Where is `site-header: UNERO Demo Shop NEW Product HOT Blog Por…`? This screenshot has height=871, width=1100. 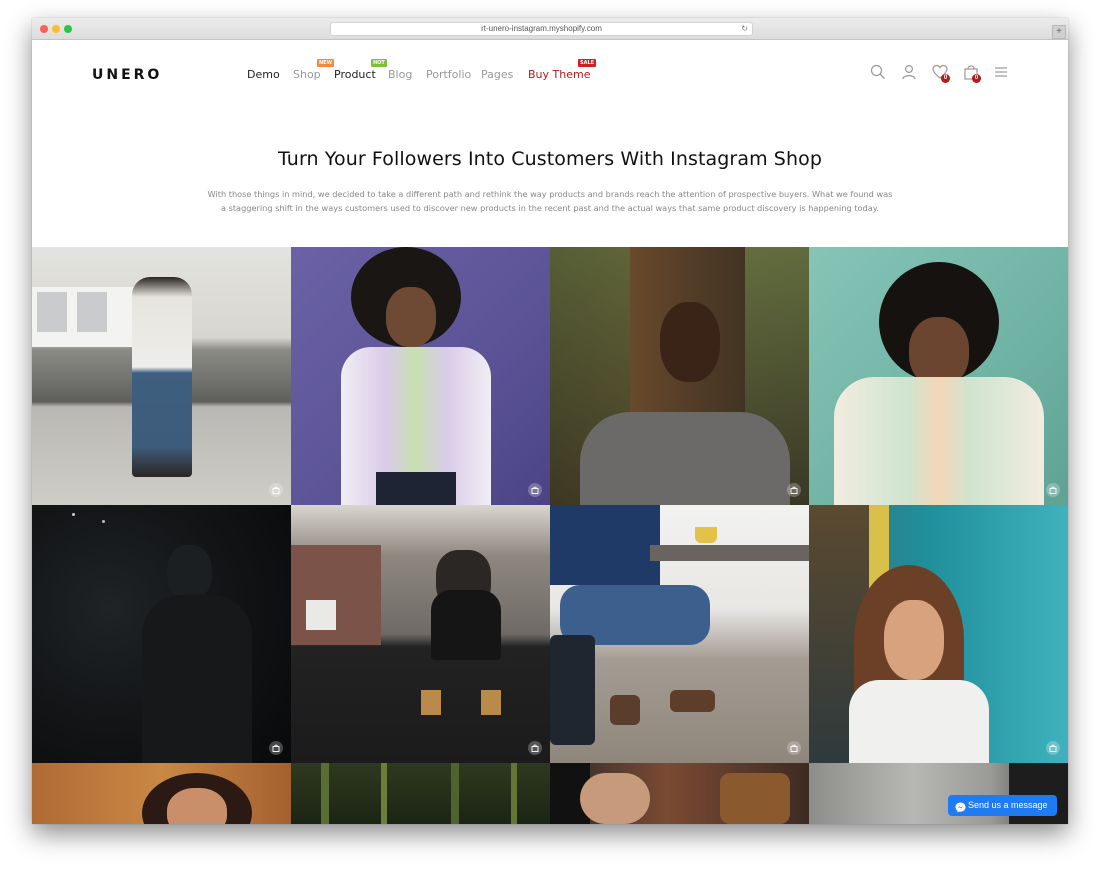
site-header: UNERO Demo Shop NEW Product HOT Blog Por… is located at coordinates (550, 75).